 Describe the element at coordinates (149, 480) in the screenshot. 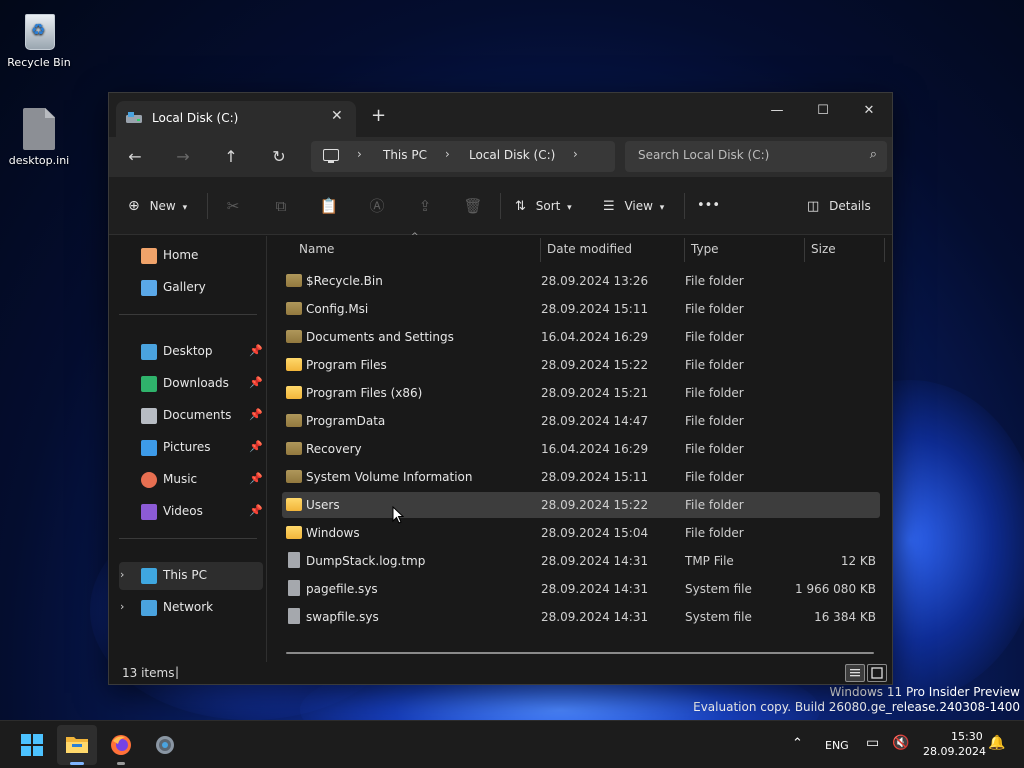

I see `music-icon` at that location.